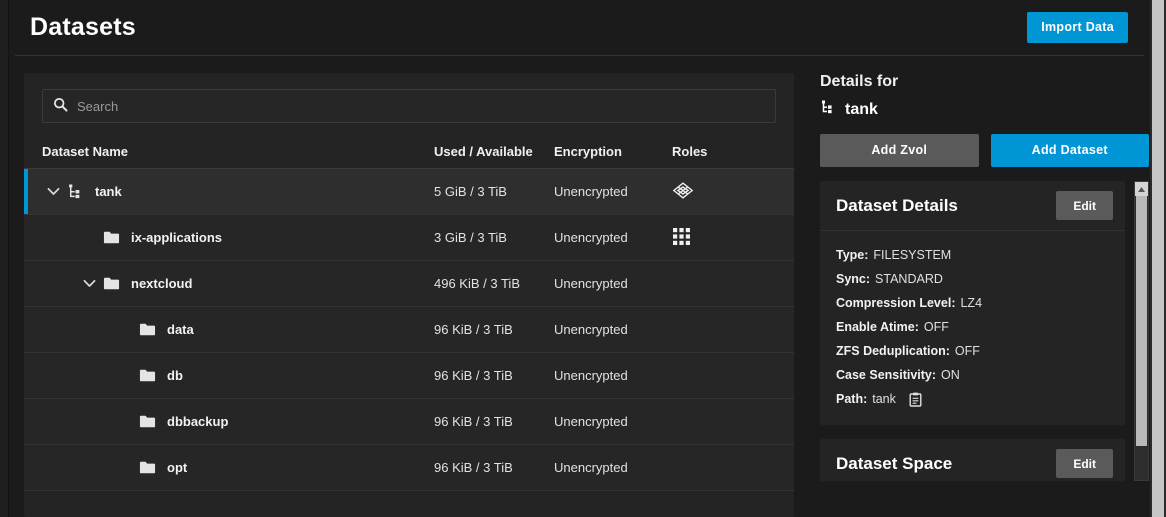  What do you see at coordinates (886, 375) in the screenshot?
I see `detail-field-key: Case Sensitivity:` at bounding box center [886, 375].